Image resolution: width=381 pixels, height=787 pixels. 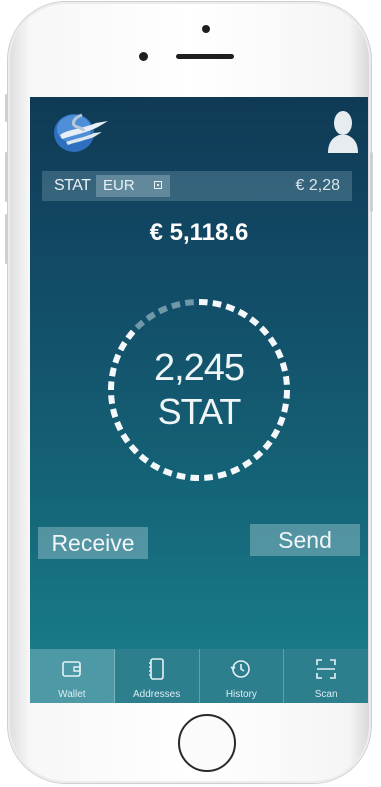 I want to click on ticker-bar: STAT EUR v € 2,28, so click(x=197, y=186).